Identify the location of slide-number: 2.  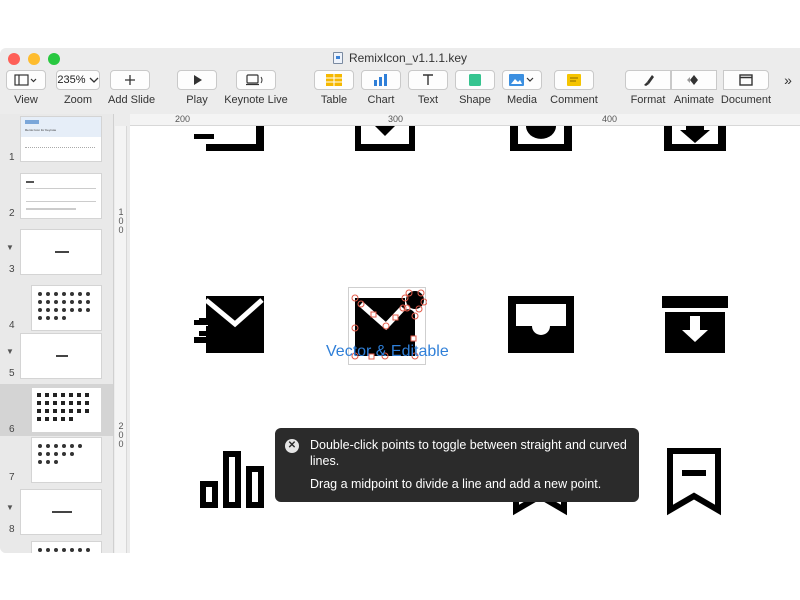
(12, 213).